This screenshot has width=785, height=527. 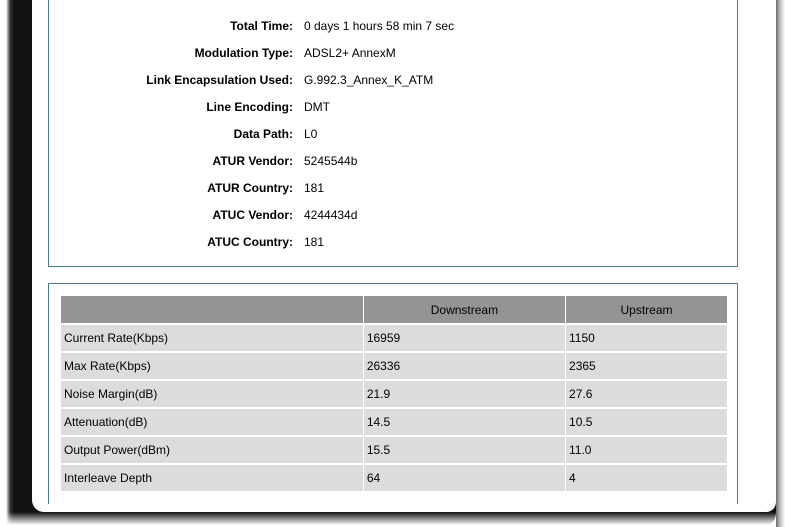 What do you see at coordinates (464, 338) in the screenshot?
I see `downstream-cell: 16959` at bounding box center [464, 338].